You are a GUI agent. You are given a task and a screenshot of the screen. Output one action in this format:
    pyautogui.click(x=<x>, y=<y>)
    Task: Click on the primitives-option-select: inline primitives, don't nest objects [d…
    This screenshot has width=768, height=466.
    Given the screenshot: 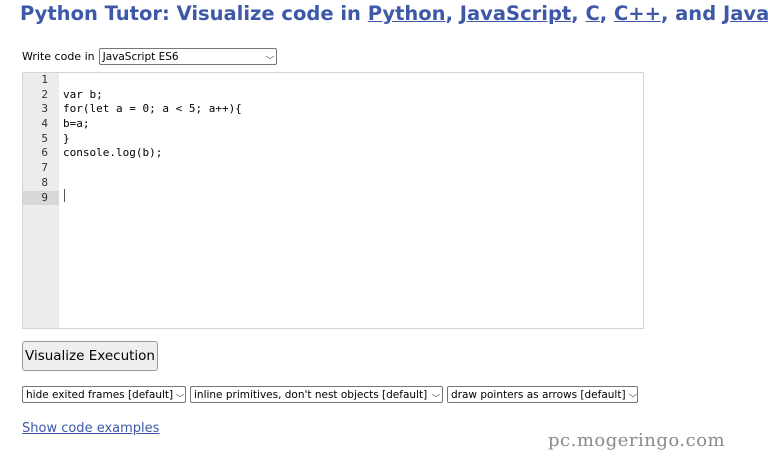 What is the action you would take?
    pyautogui.click(x=316, y=394)
    